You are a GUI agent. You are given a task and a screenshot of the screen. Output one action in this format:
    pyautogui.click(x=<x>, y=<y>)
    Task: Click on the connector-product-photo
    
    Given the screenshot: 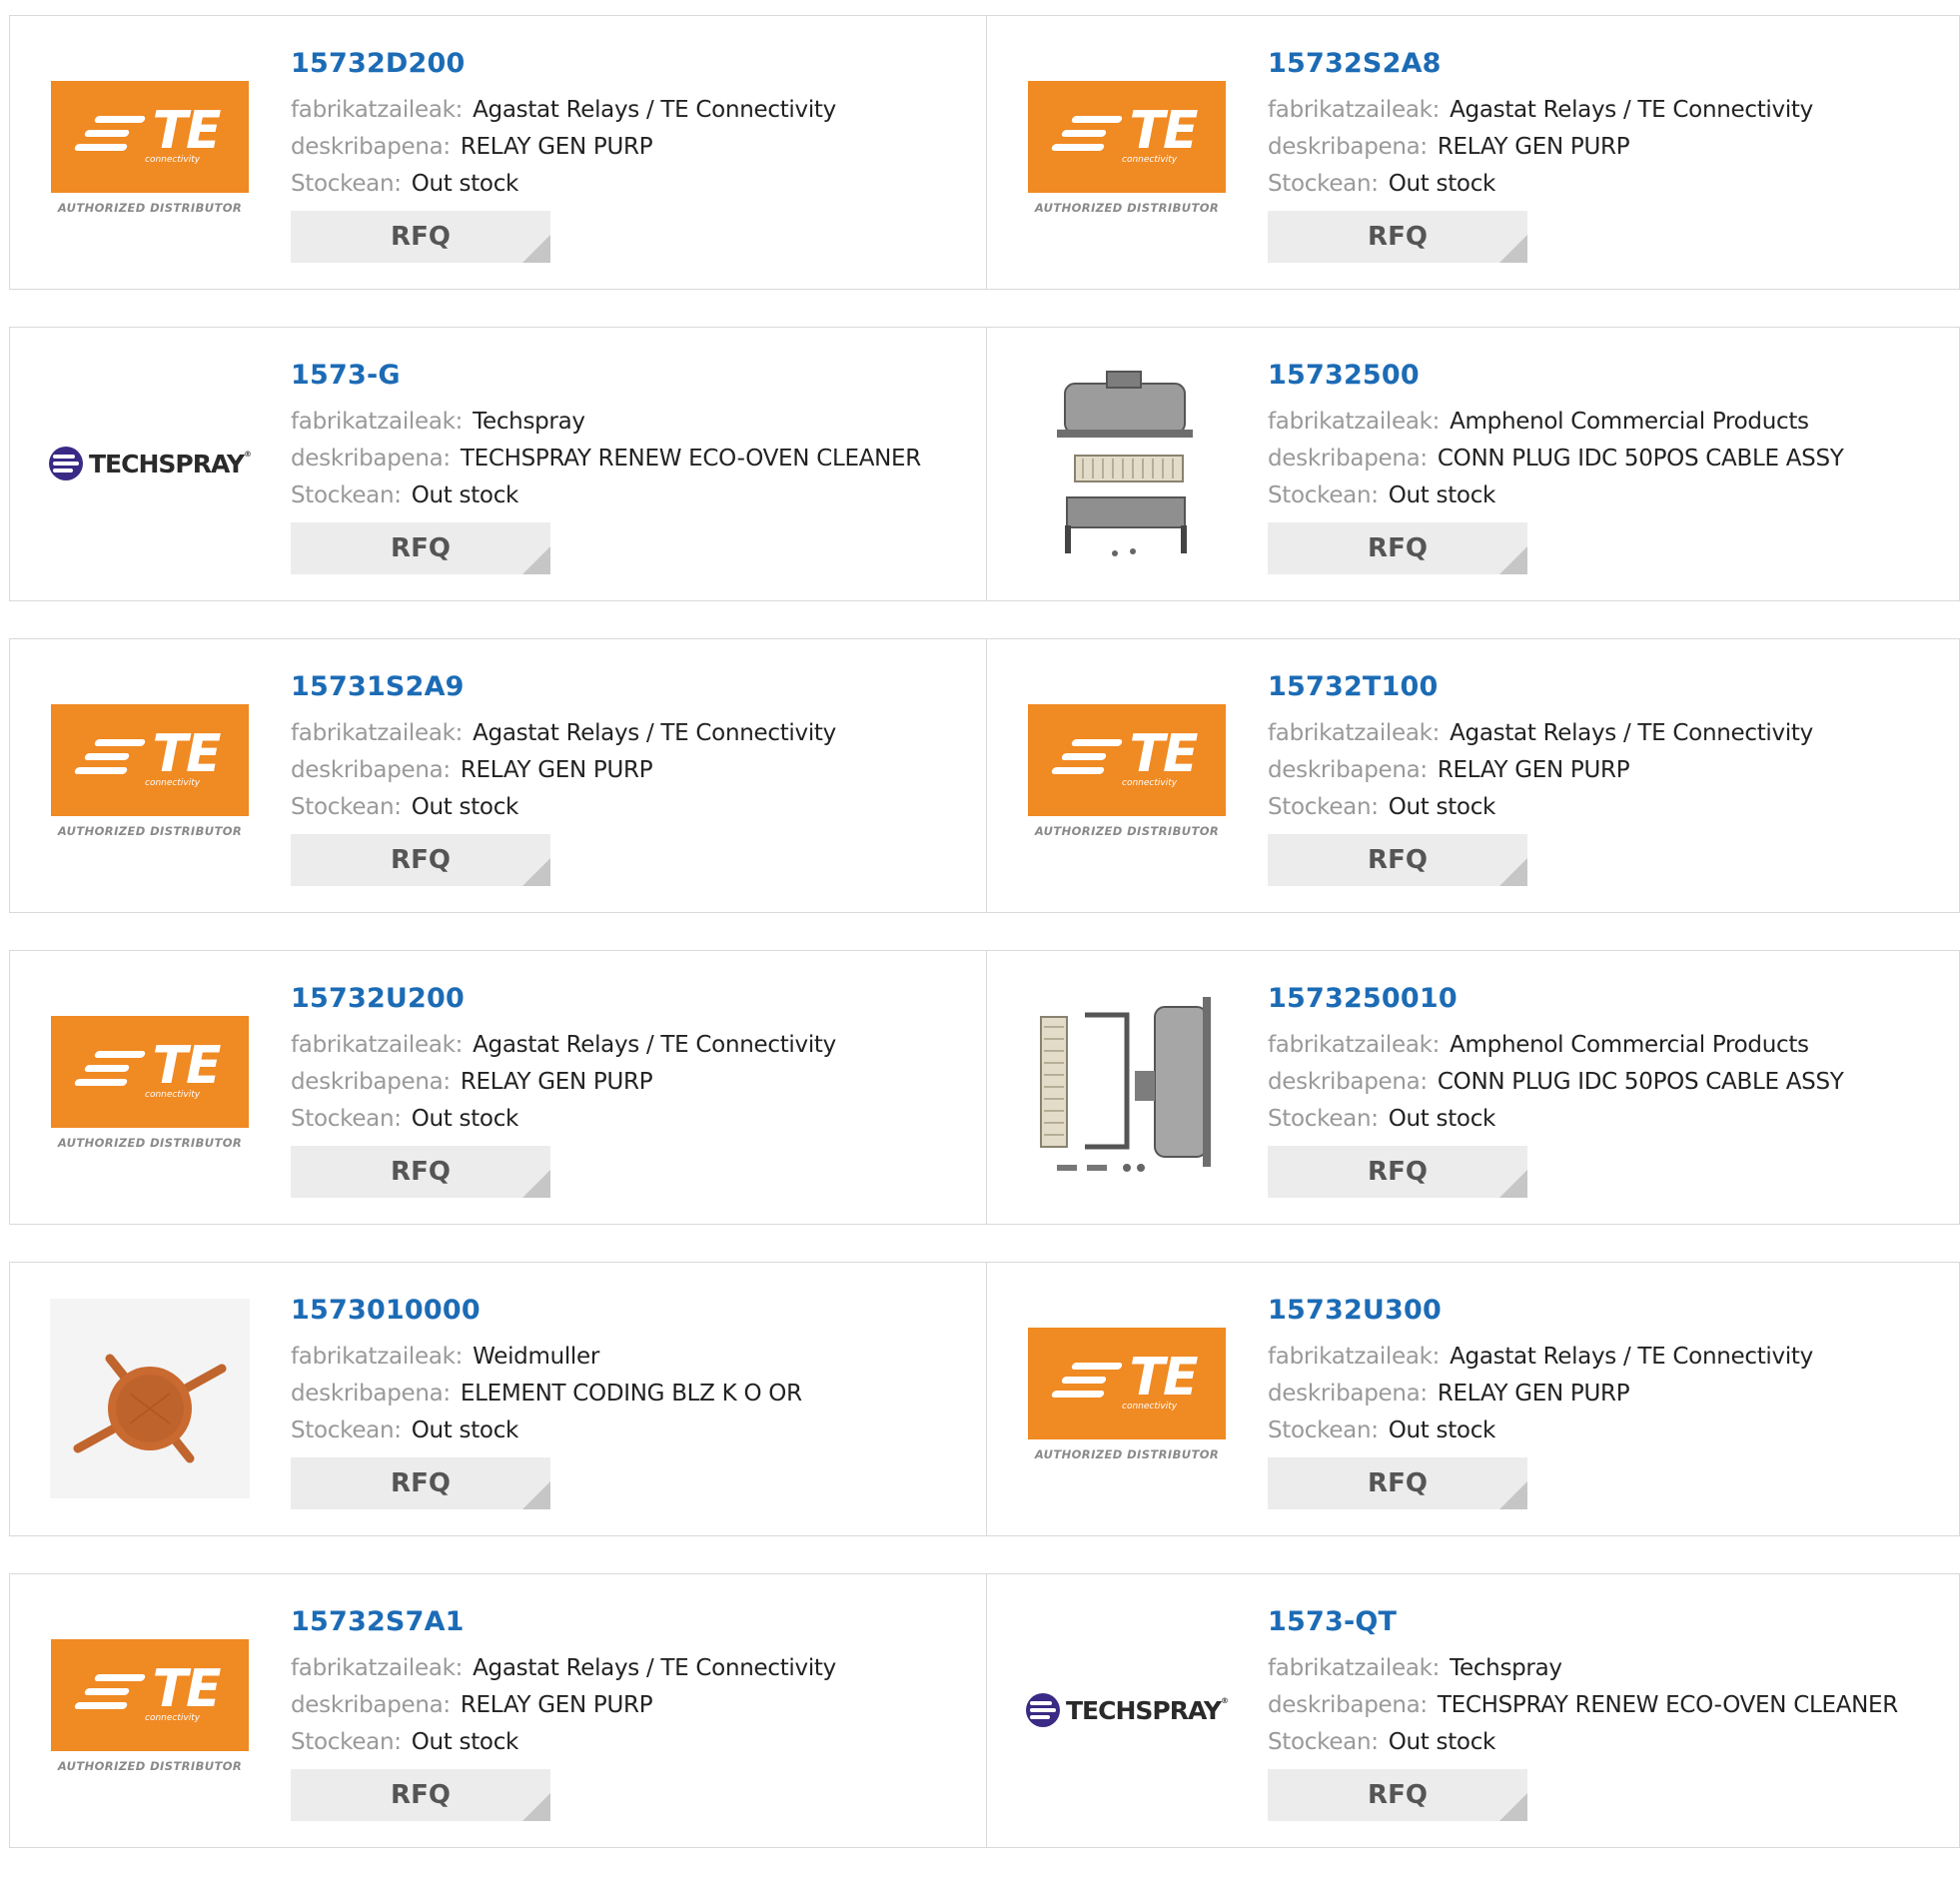 What is the action you would take?
    pyautogui.click(x=1127, y=463)
    